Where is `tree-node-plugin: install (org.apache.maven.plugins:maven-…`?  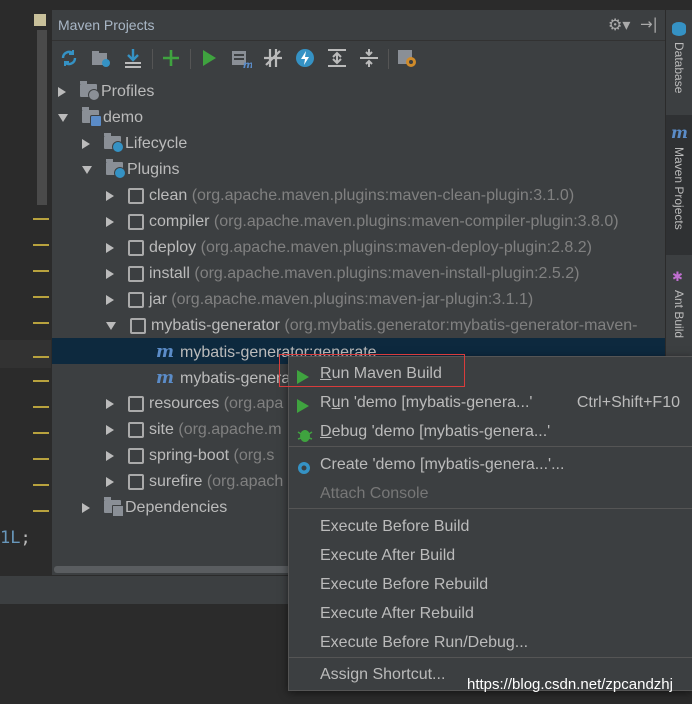 tree-node-plugin: install (org.apache.maven.plugins:maven-… is located at coordinates (342, 274).